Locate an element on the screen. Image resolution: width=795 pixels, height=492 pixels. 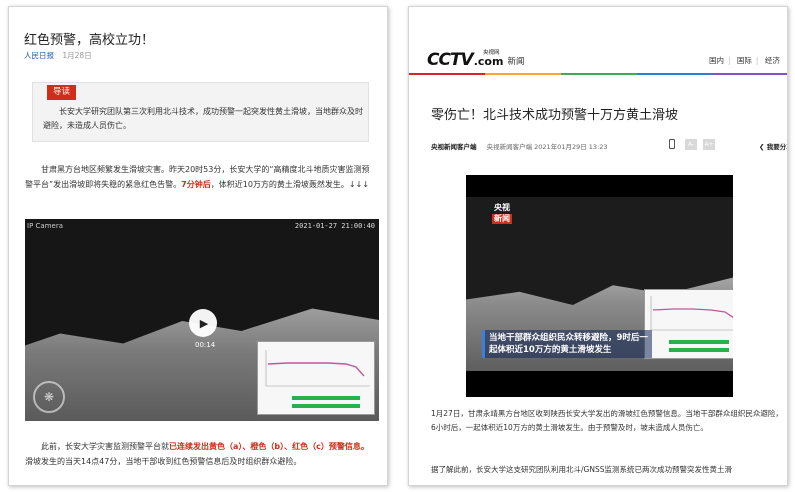
nav-international: 国际 is located at coordinates (744, 60).